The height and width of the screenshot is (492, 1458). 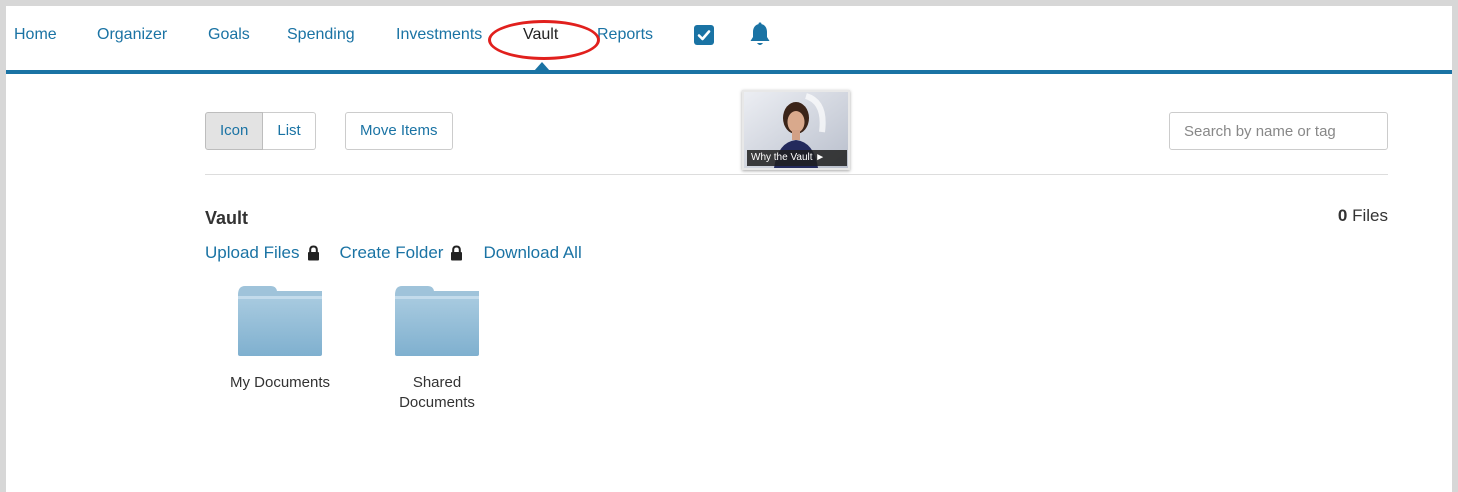 I want to click on vault-actions: Upload Files Create Folder Download All, so click(x=393, y=253).